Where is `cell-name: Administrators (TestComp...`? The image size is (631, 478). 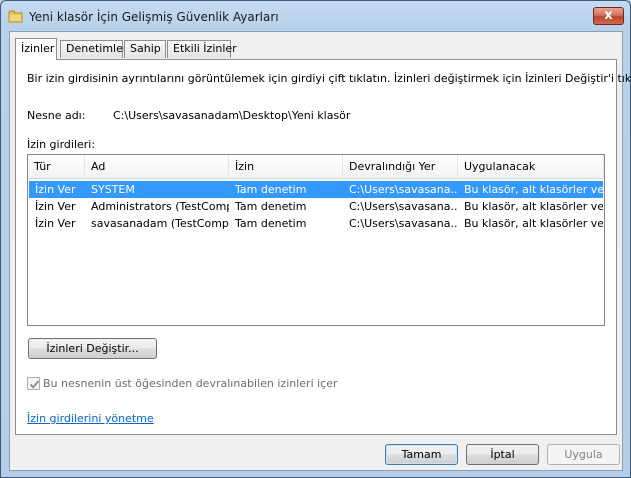 cell-name: Administrators (TestComp... is located at coordinates (160, 206).